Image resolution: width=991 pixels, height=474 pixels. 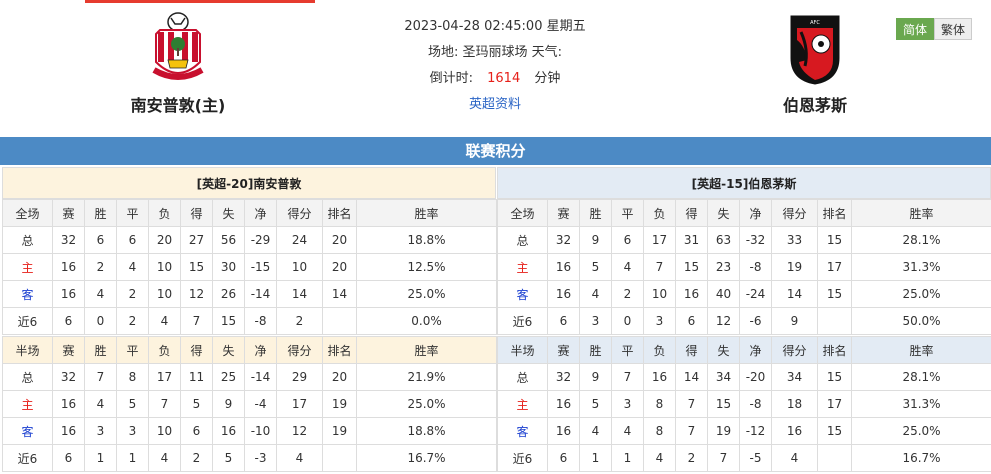 What do you see at coordinates (547, 52) in the screenshot?
I see `weather-label: 天气:` at bounding box center [547, 52].